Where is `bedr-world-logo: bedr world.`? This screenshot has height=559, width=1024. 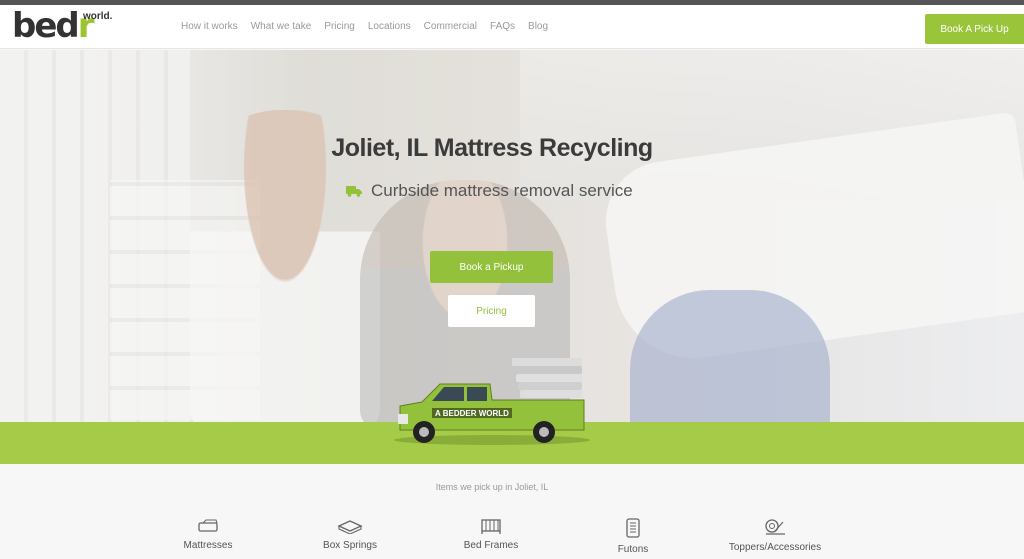 bedr-world-logo: bedr world. is located at coordinates (62, 26).